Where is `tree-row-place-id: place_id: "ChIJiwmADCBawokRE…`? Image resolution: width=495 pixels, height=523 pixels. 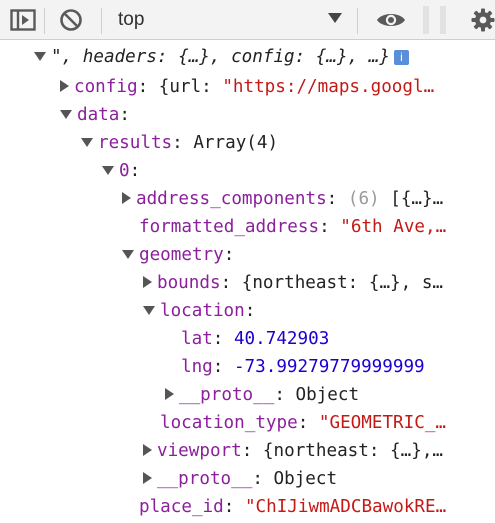
tree-row-place-id: place_id: "ChIJiwmADCBawokRE… is located at coordinates (292, 507).